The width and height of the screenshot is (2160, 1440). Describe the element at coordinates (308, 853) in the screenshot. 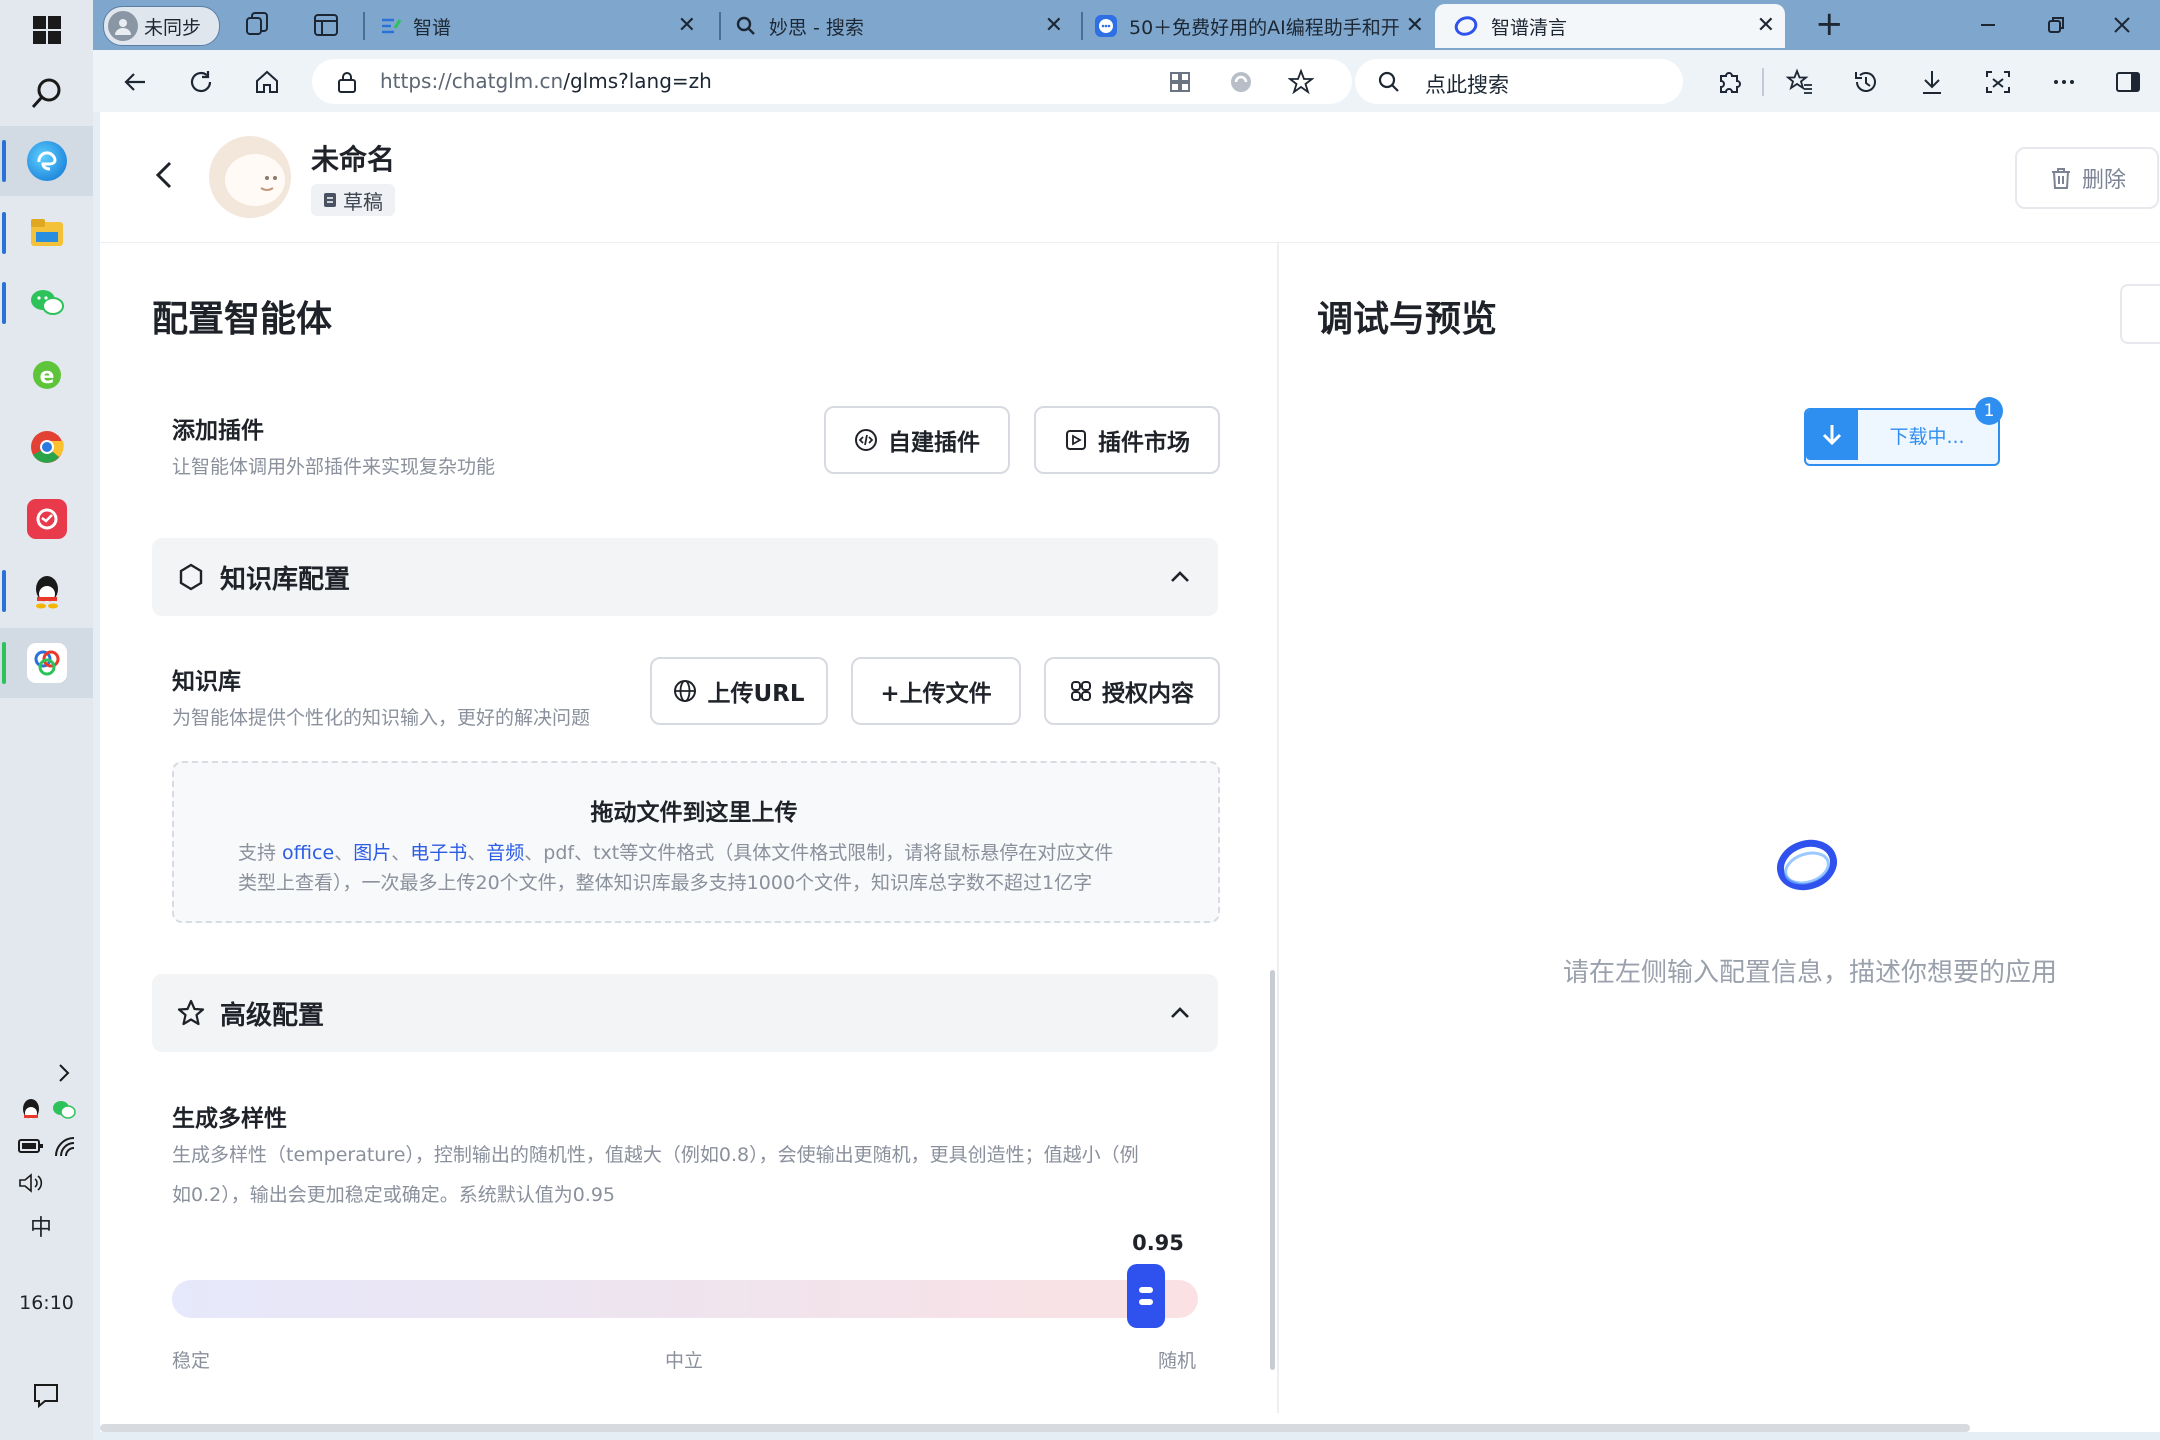

I see `office-link: office` at that location.